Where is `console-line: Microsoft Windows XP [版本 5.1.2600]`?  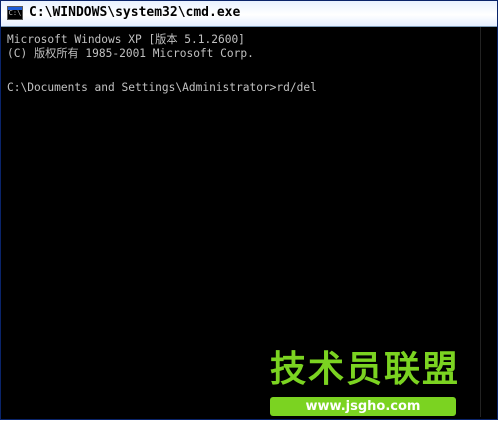 console-line: Microsoft Windows XP [版本 5.1.2600] is located at coordinates (126, 39).